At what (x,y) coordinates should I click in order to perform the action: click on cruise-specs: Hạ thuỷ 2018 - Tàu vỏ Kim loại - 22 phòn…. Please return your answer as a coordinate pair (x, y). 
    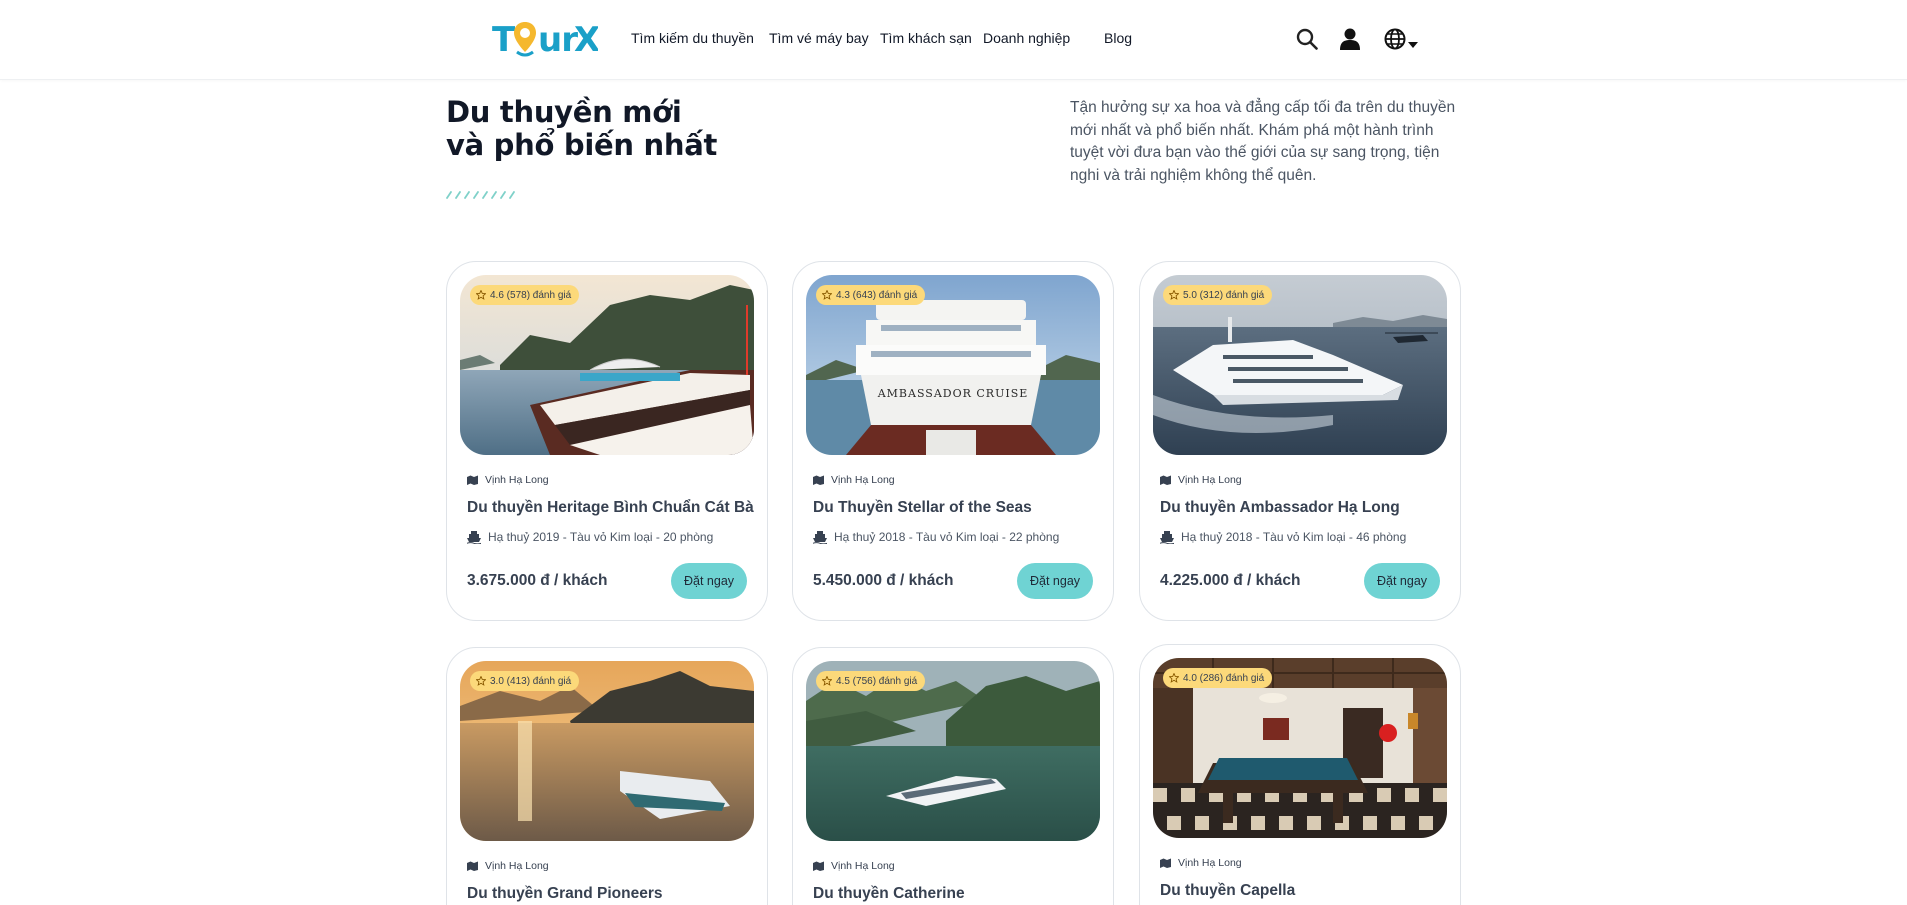
    Looking at the image, I should click on (936, 537).